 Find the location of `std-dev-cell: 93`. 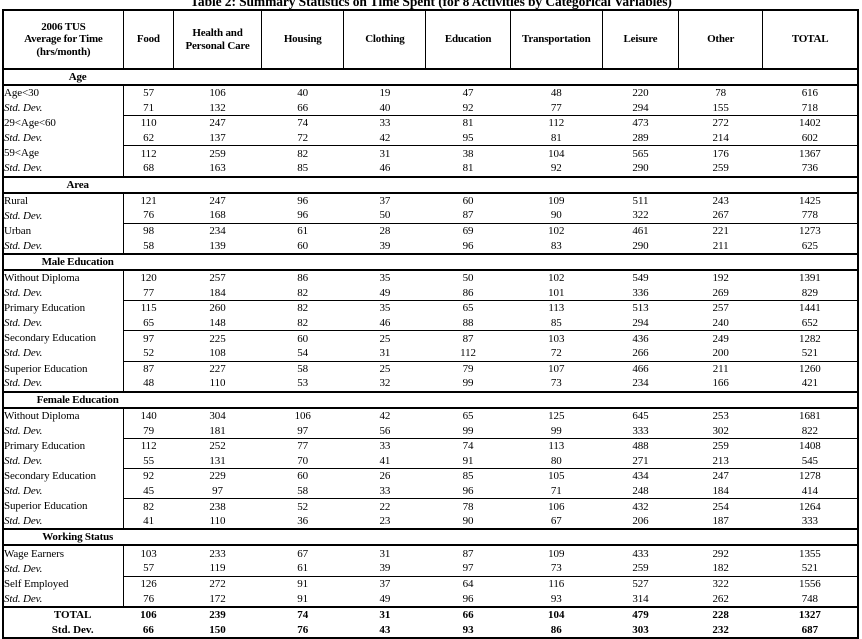

std-dev-cell: 93 is located at coordinates (556, 599).